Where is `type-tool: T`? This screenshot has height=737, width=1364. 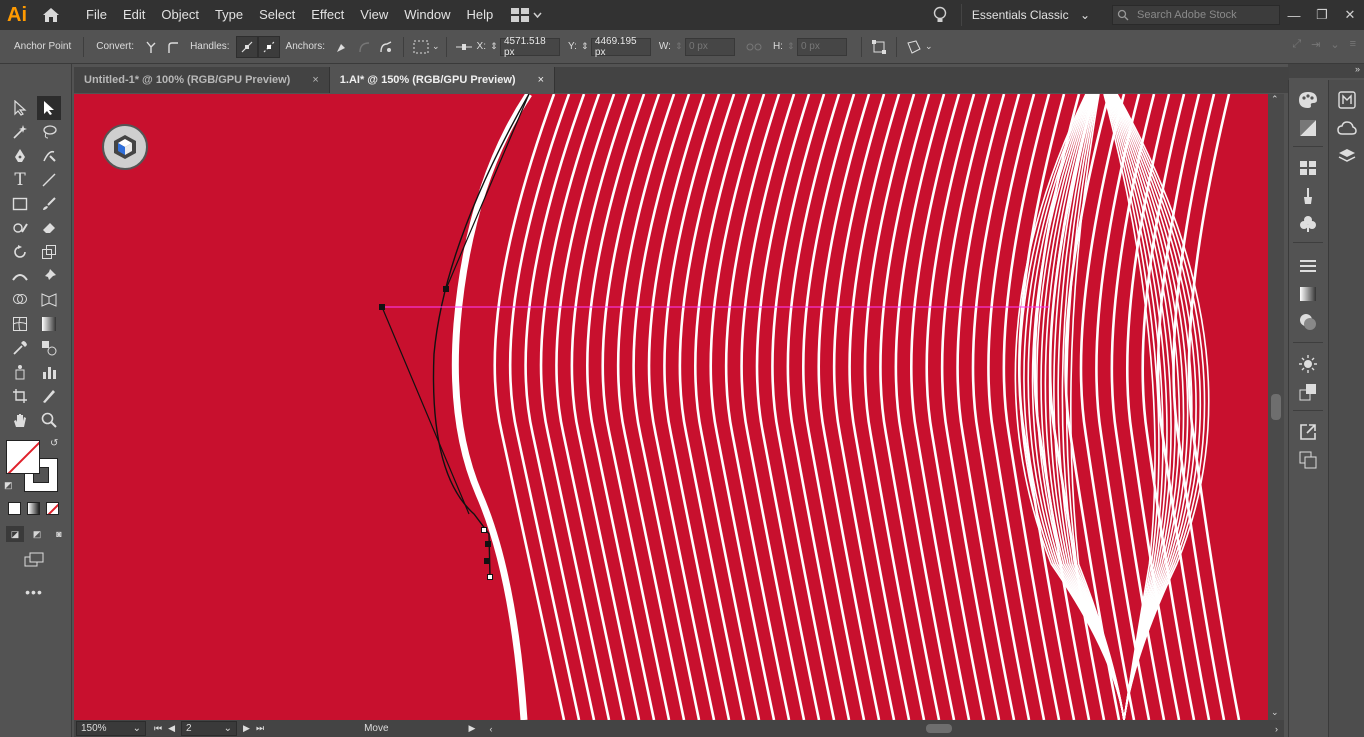
type-tool: T is located at coordinates (20, 180).